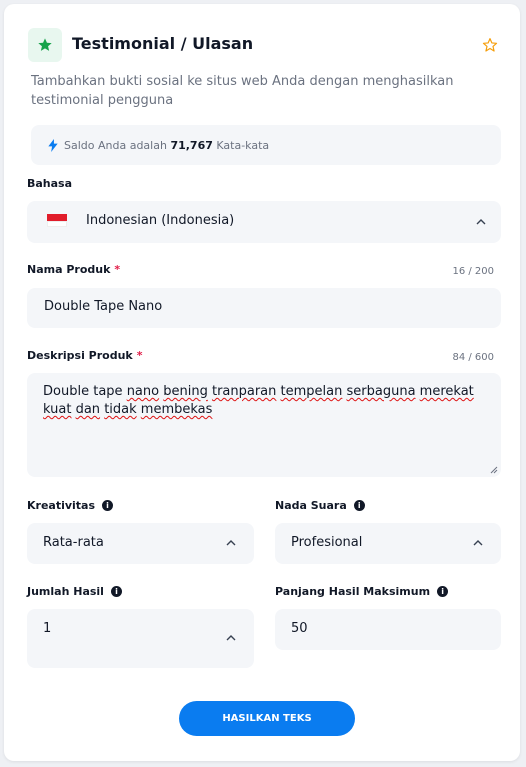 The height and width of the screenshot is (767, 526). Describe the element at coordinates (160, 220) in the screenshot. I see `language-value: Indonesian (Indonesia)` at that location.